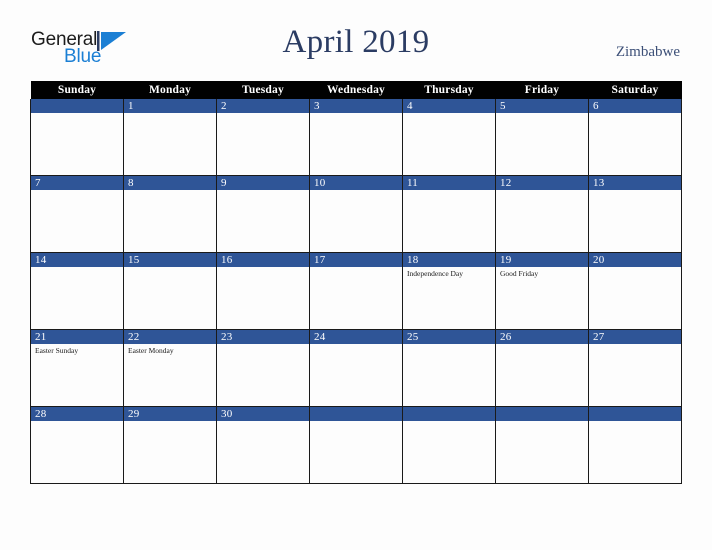  I want to click on weekday-header-friday: Friday, so click(542, 90).